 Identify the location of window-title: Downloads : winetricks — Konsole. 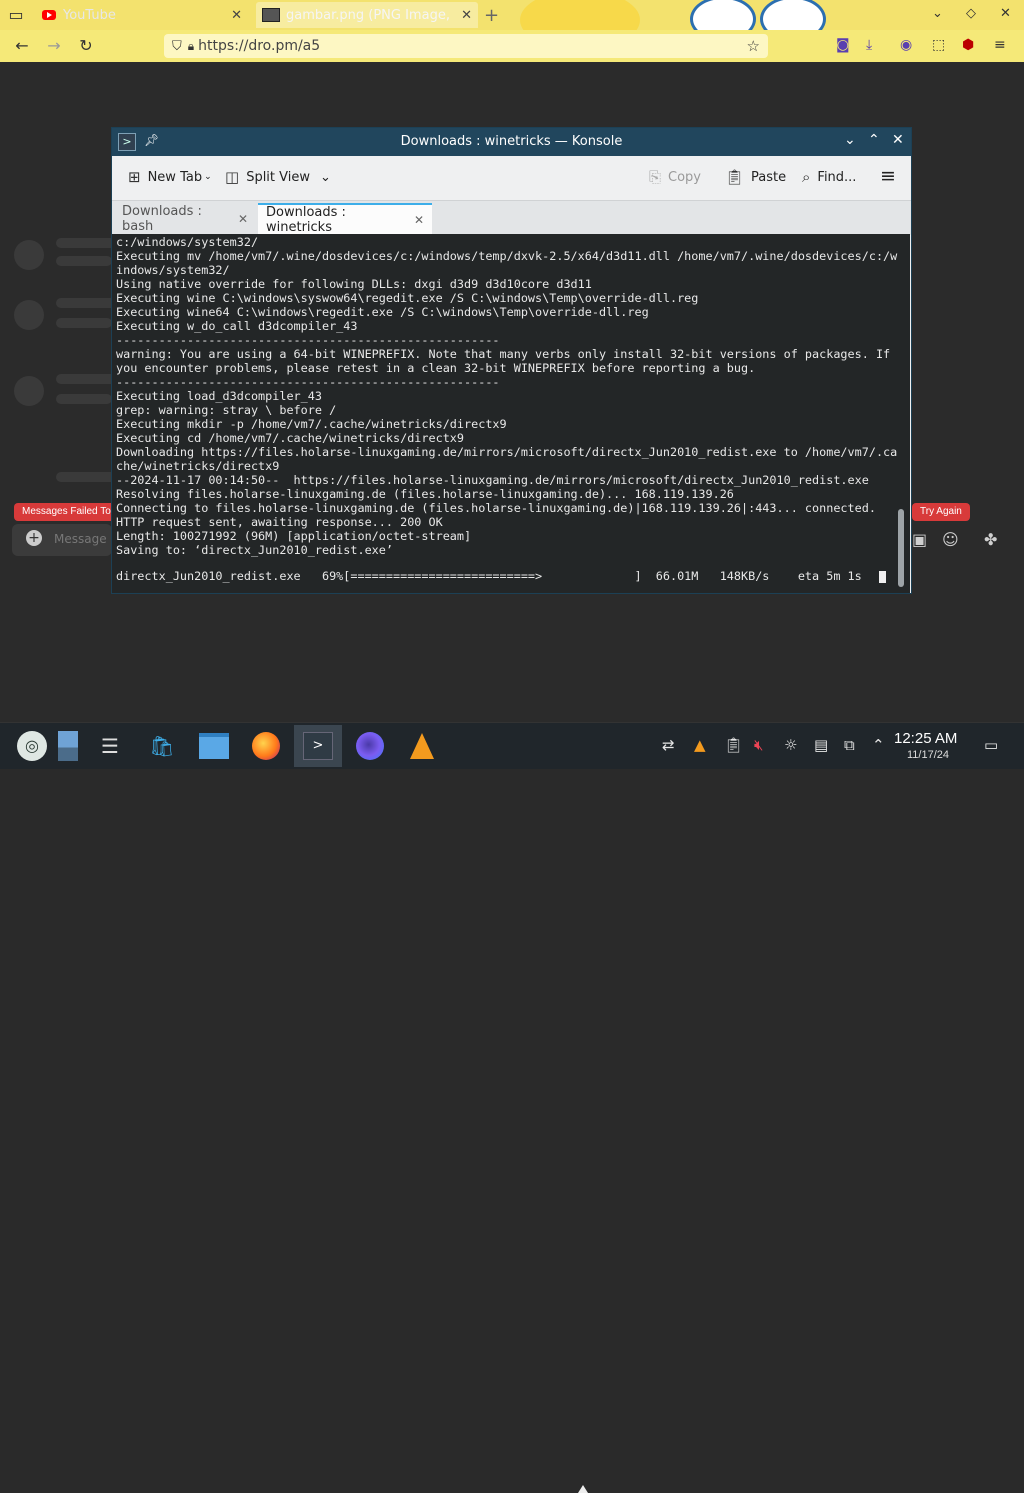
(511, 141).